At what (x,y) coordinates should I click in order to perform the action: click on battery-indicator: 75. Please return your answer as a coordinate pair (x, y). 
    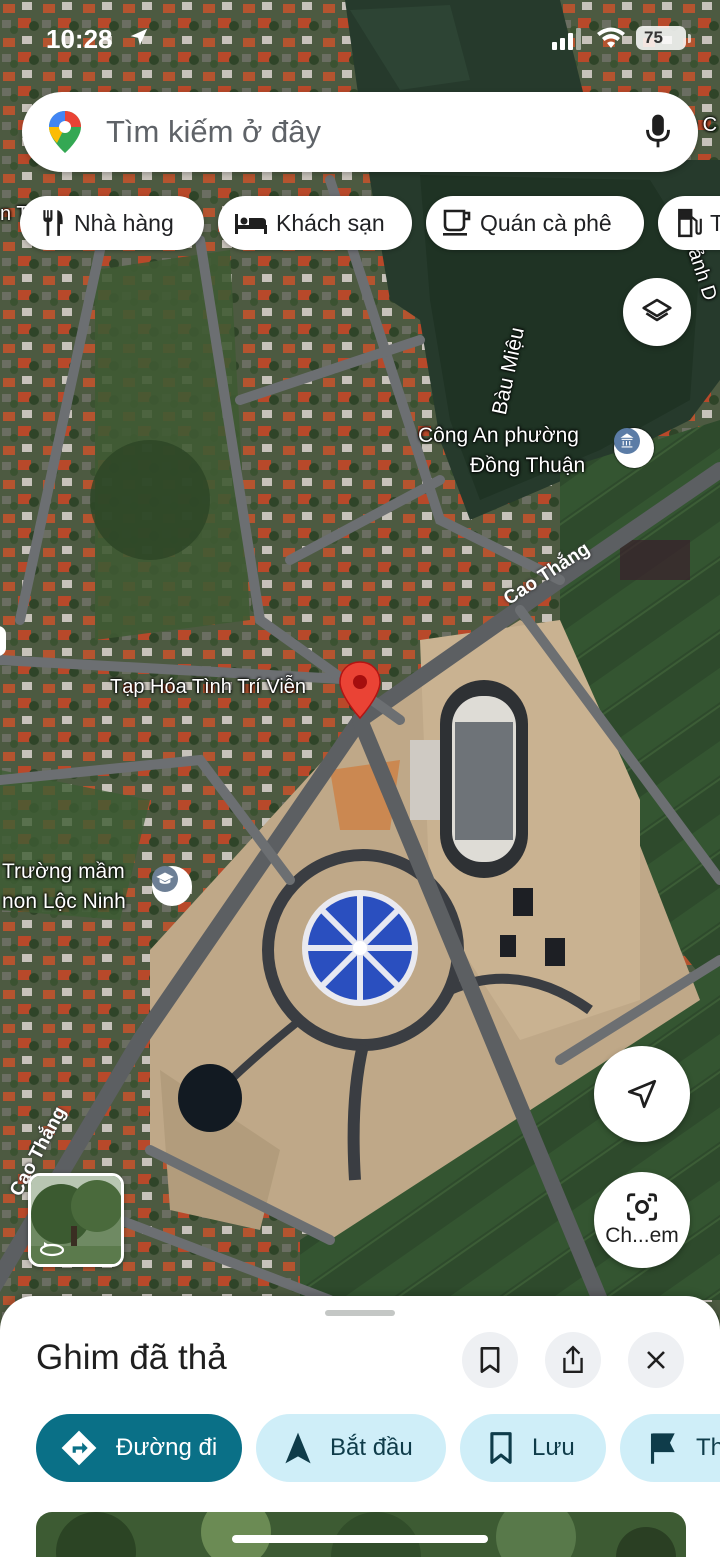
    Looking at the image, I should click on (661, 38).